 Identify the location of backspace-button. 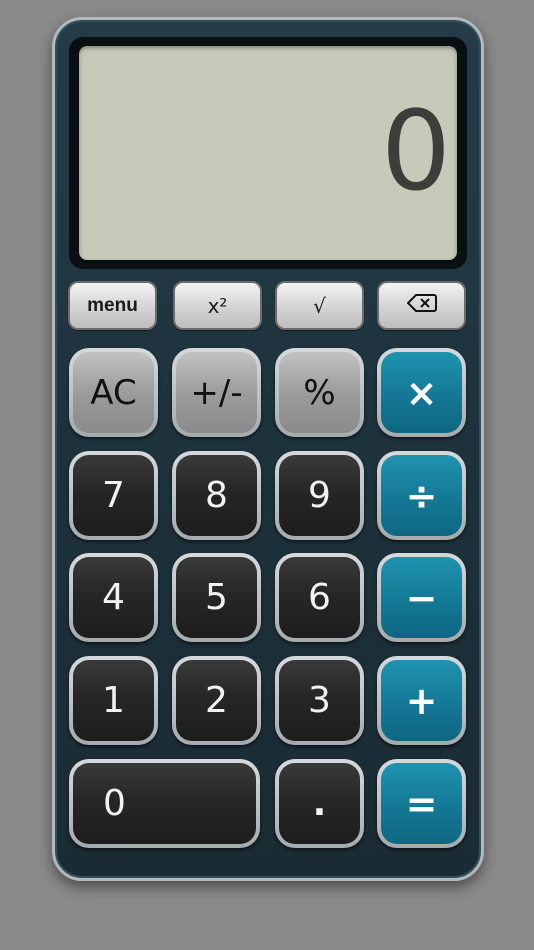
(421, 305).